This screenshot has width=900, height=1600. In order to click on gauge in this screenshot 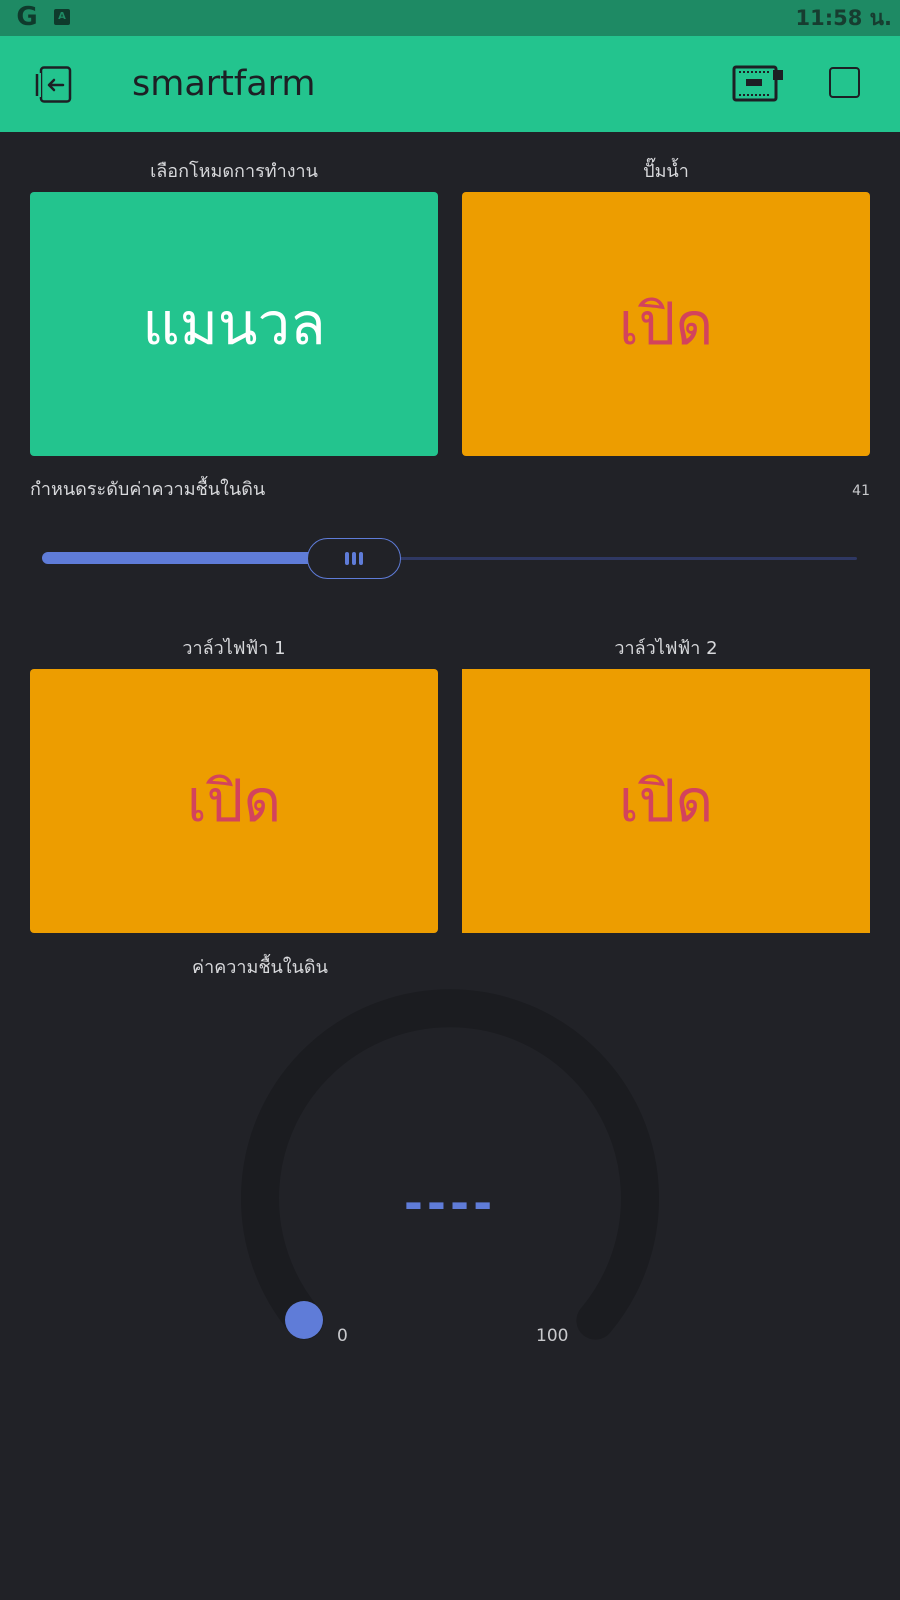, I will do `click(450, 1164)`.